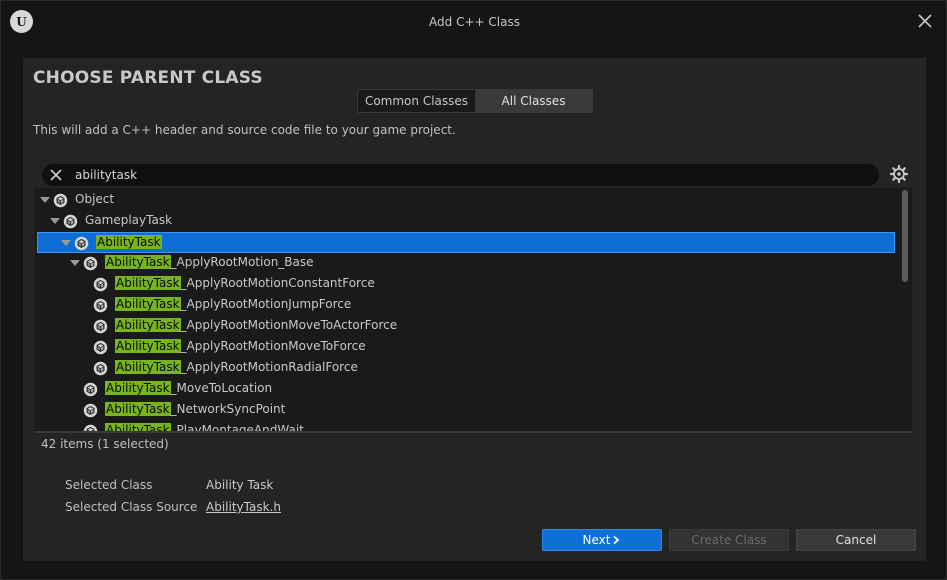  What do you see at coordinates (925, 21) in the screenshot?
I see `close-icon` at bounding box center [925, 21].